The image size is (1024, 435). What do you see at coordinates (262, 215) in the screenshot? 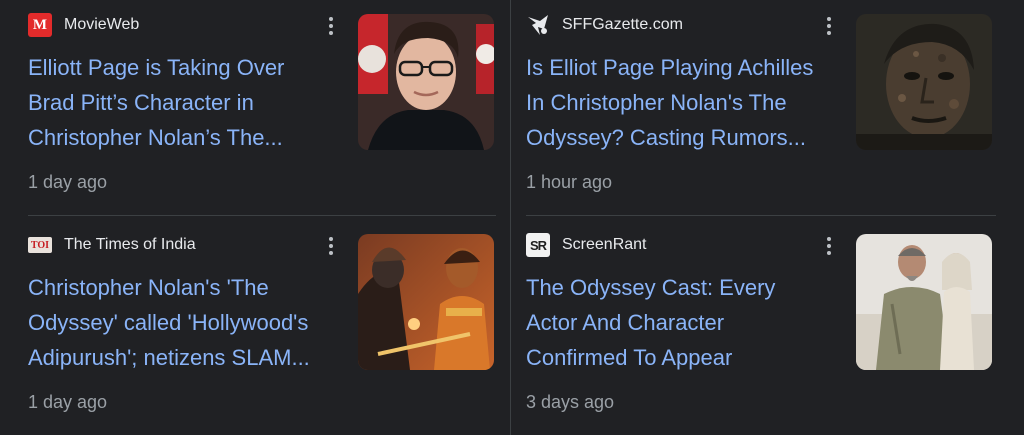
I see `row-divider-left` at bounding box center [262, 215].